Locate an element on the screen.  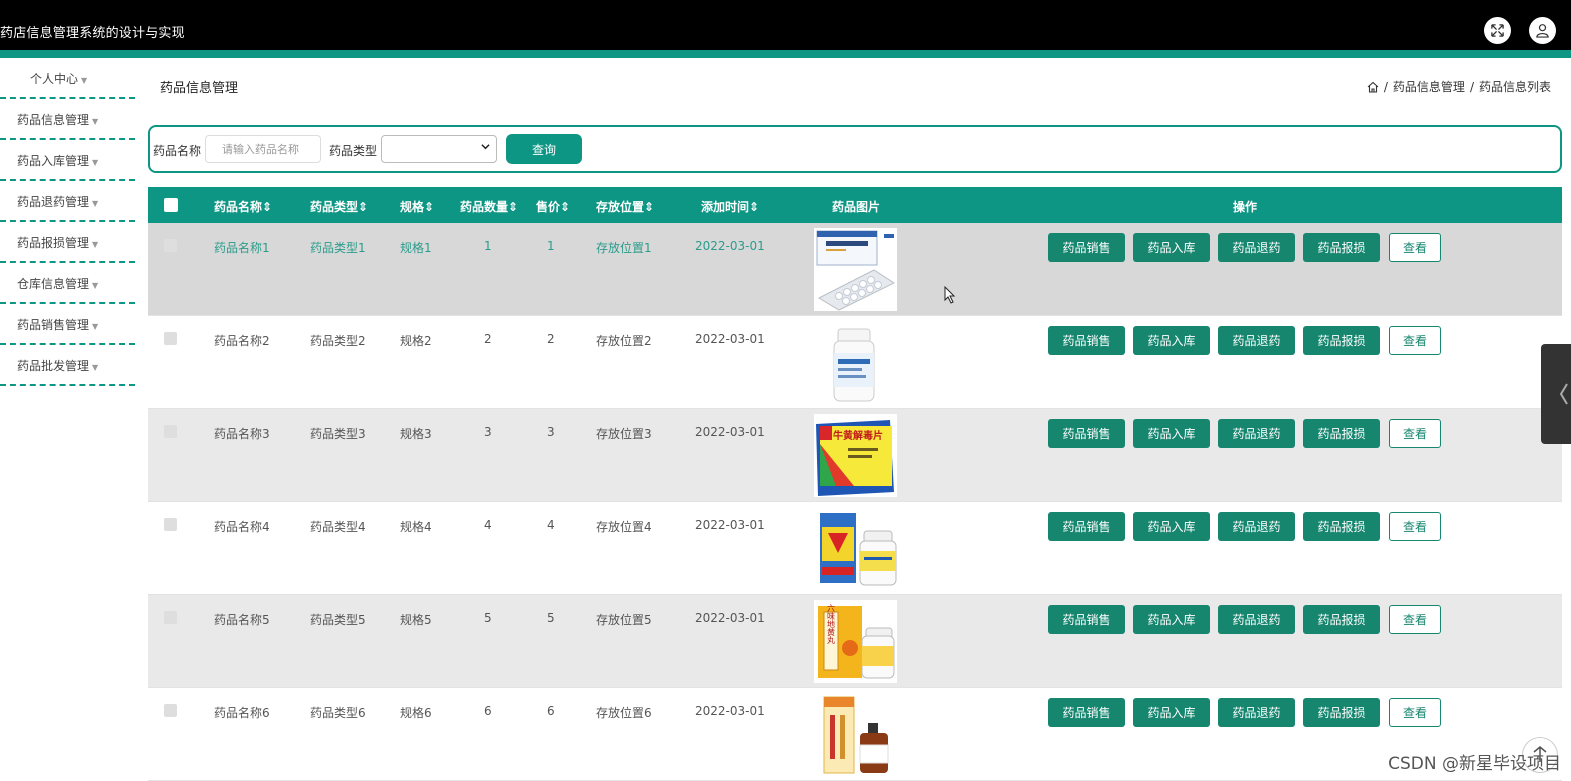
chevron-left-icon is located at coordinates (1563, 394).